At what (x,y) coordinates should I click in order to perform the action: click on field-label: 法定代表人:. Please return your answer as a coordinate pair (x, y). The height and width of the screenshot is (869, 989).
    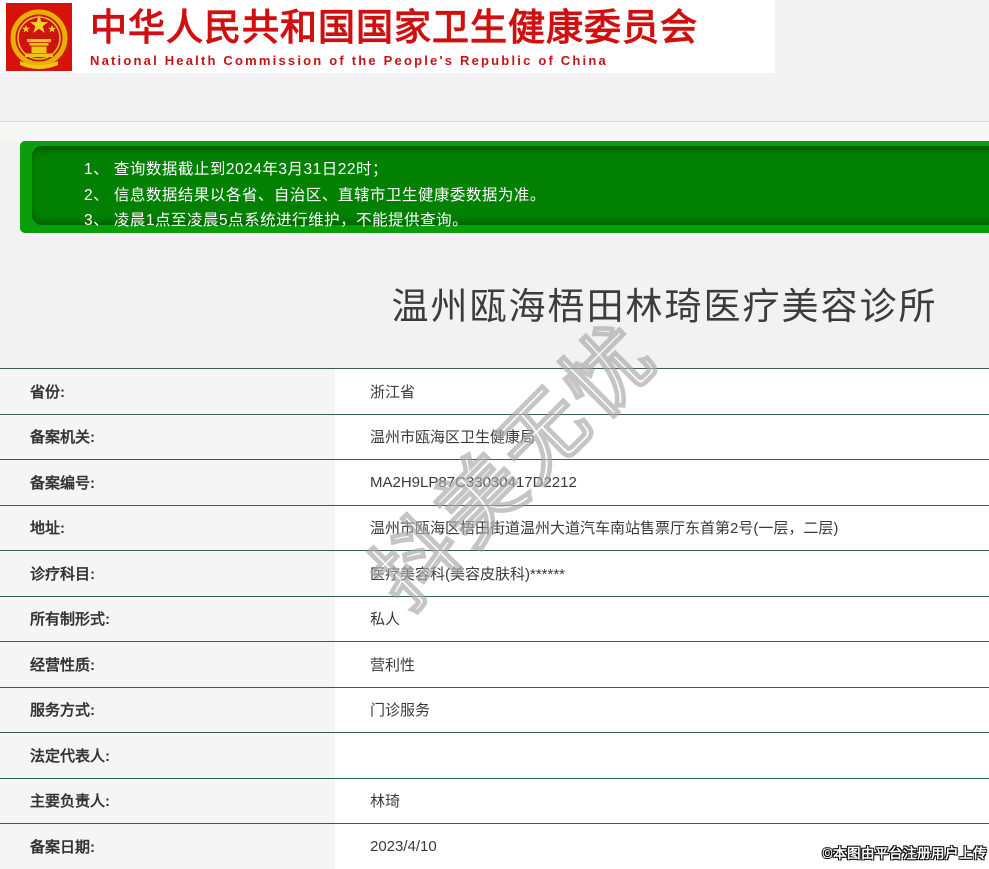
    Looking at the image, I should click on (167, 755).